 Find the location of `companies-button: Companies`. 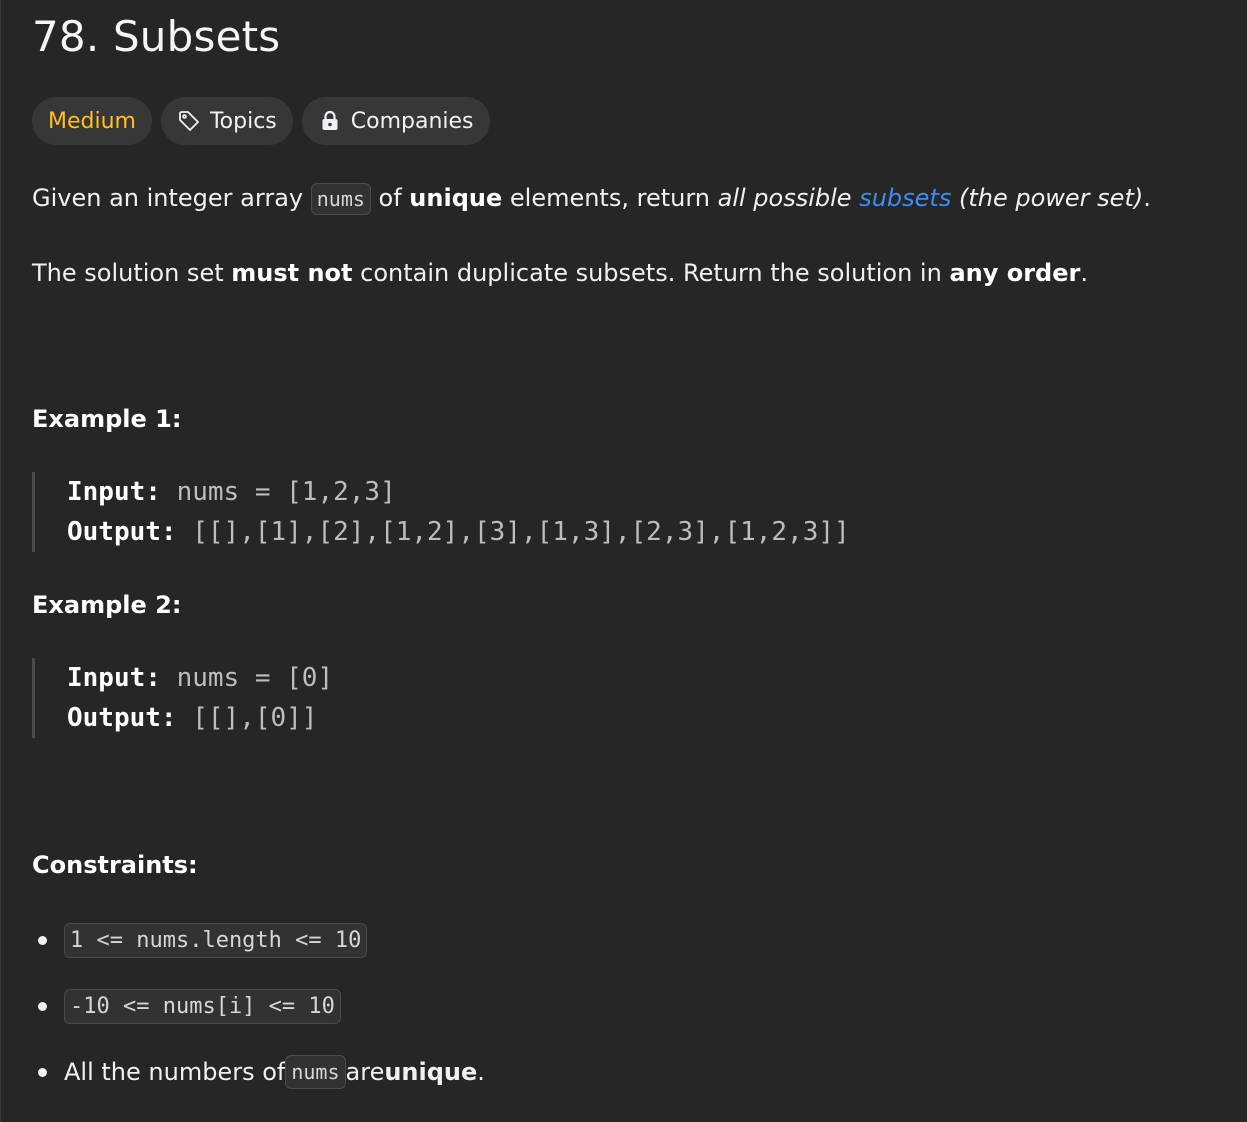

companies-button: Companies is located at coordinates (395, 121).